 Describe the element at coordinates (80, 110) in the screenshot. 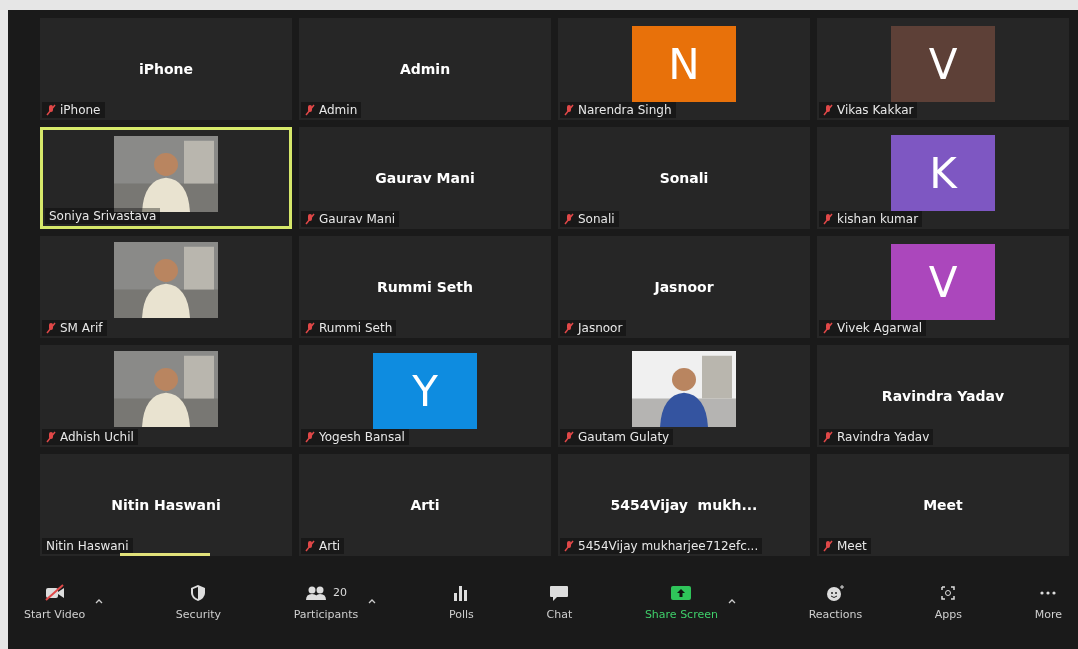

I see `participant-label: iPhone` at that location.